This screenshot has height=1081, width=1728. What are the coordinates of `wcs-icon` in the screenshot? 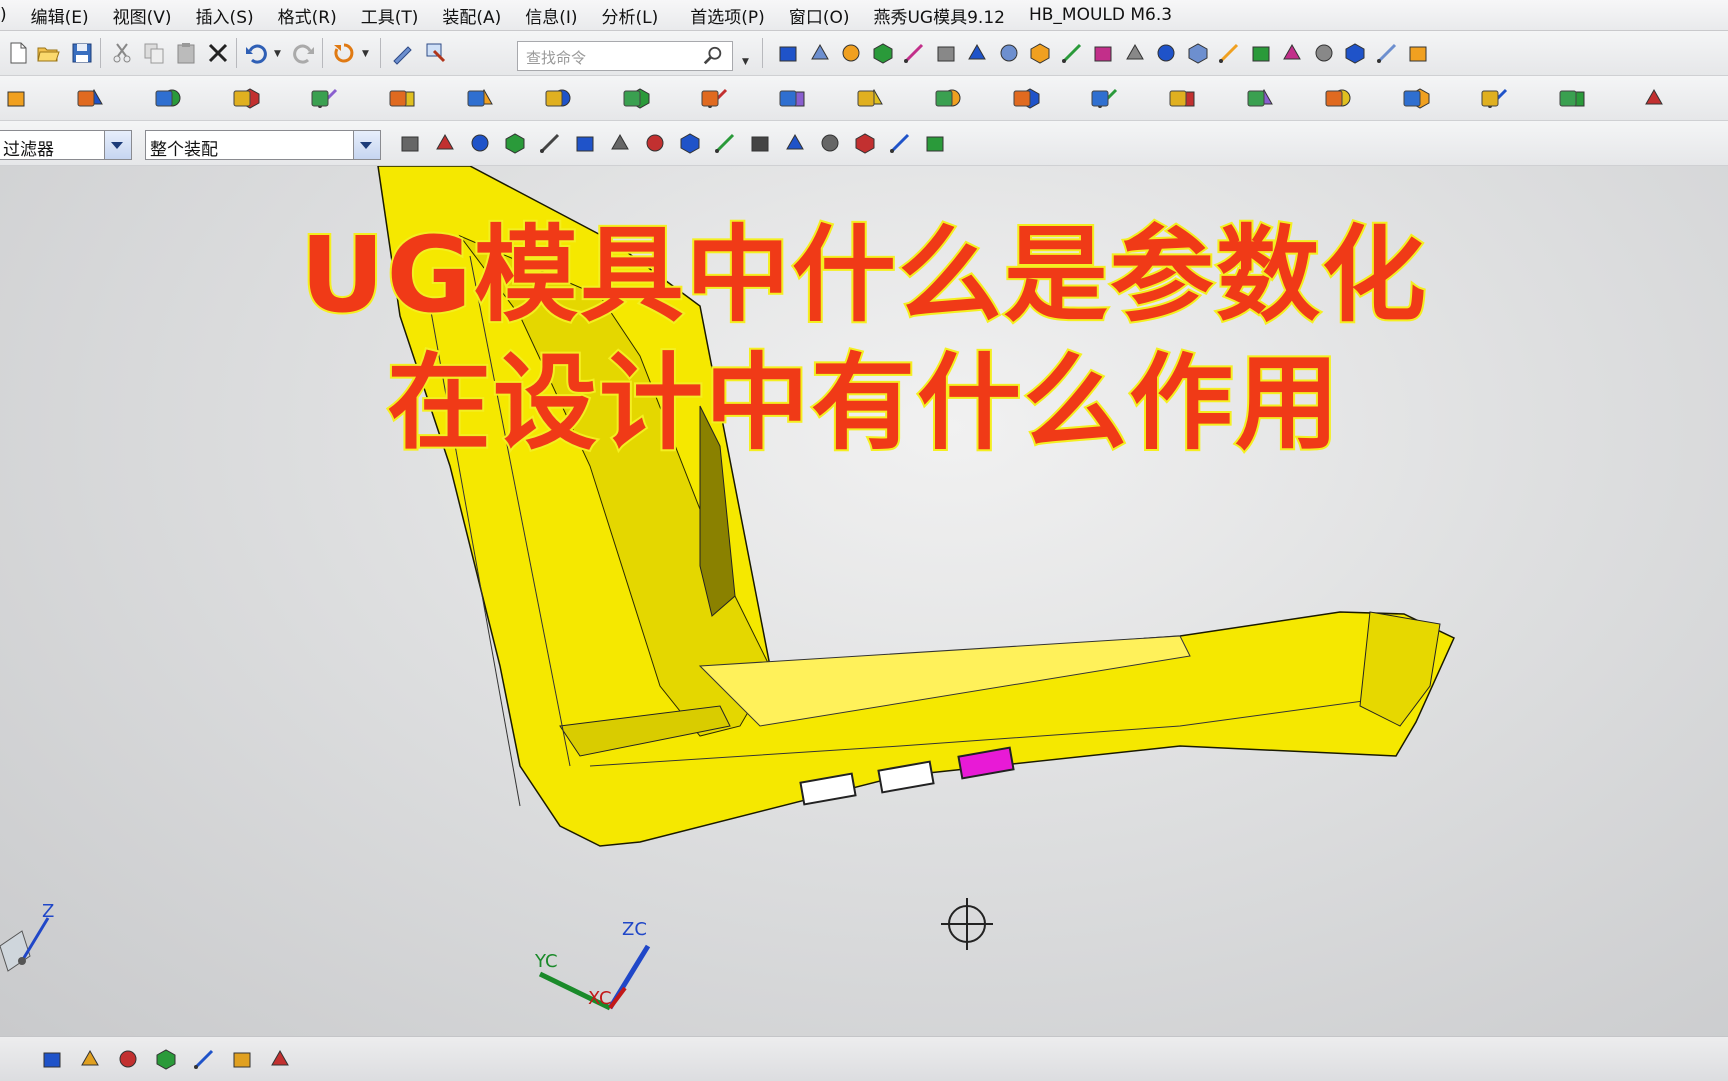 It's located at (242, 1059).